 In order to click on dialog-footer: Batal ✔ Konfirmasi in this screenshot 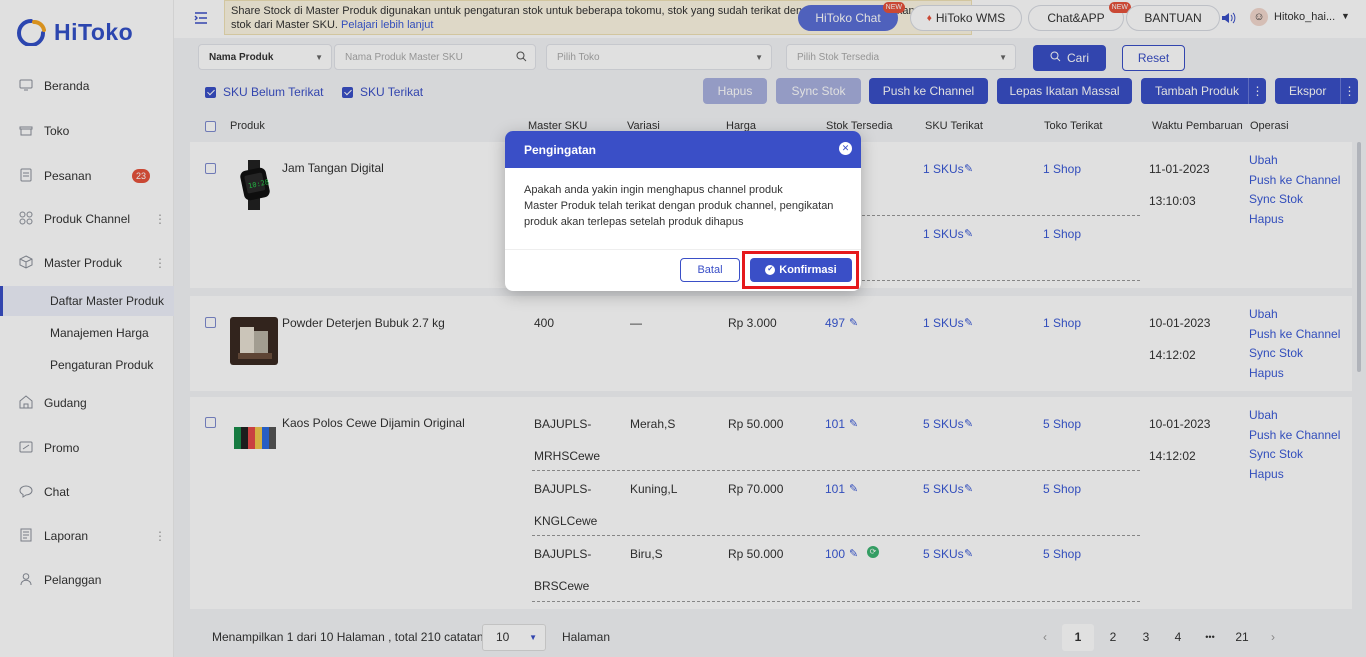, I will do `click(683, 270)`.